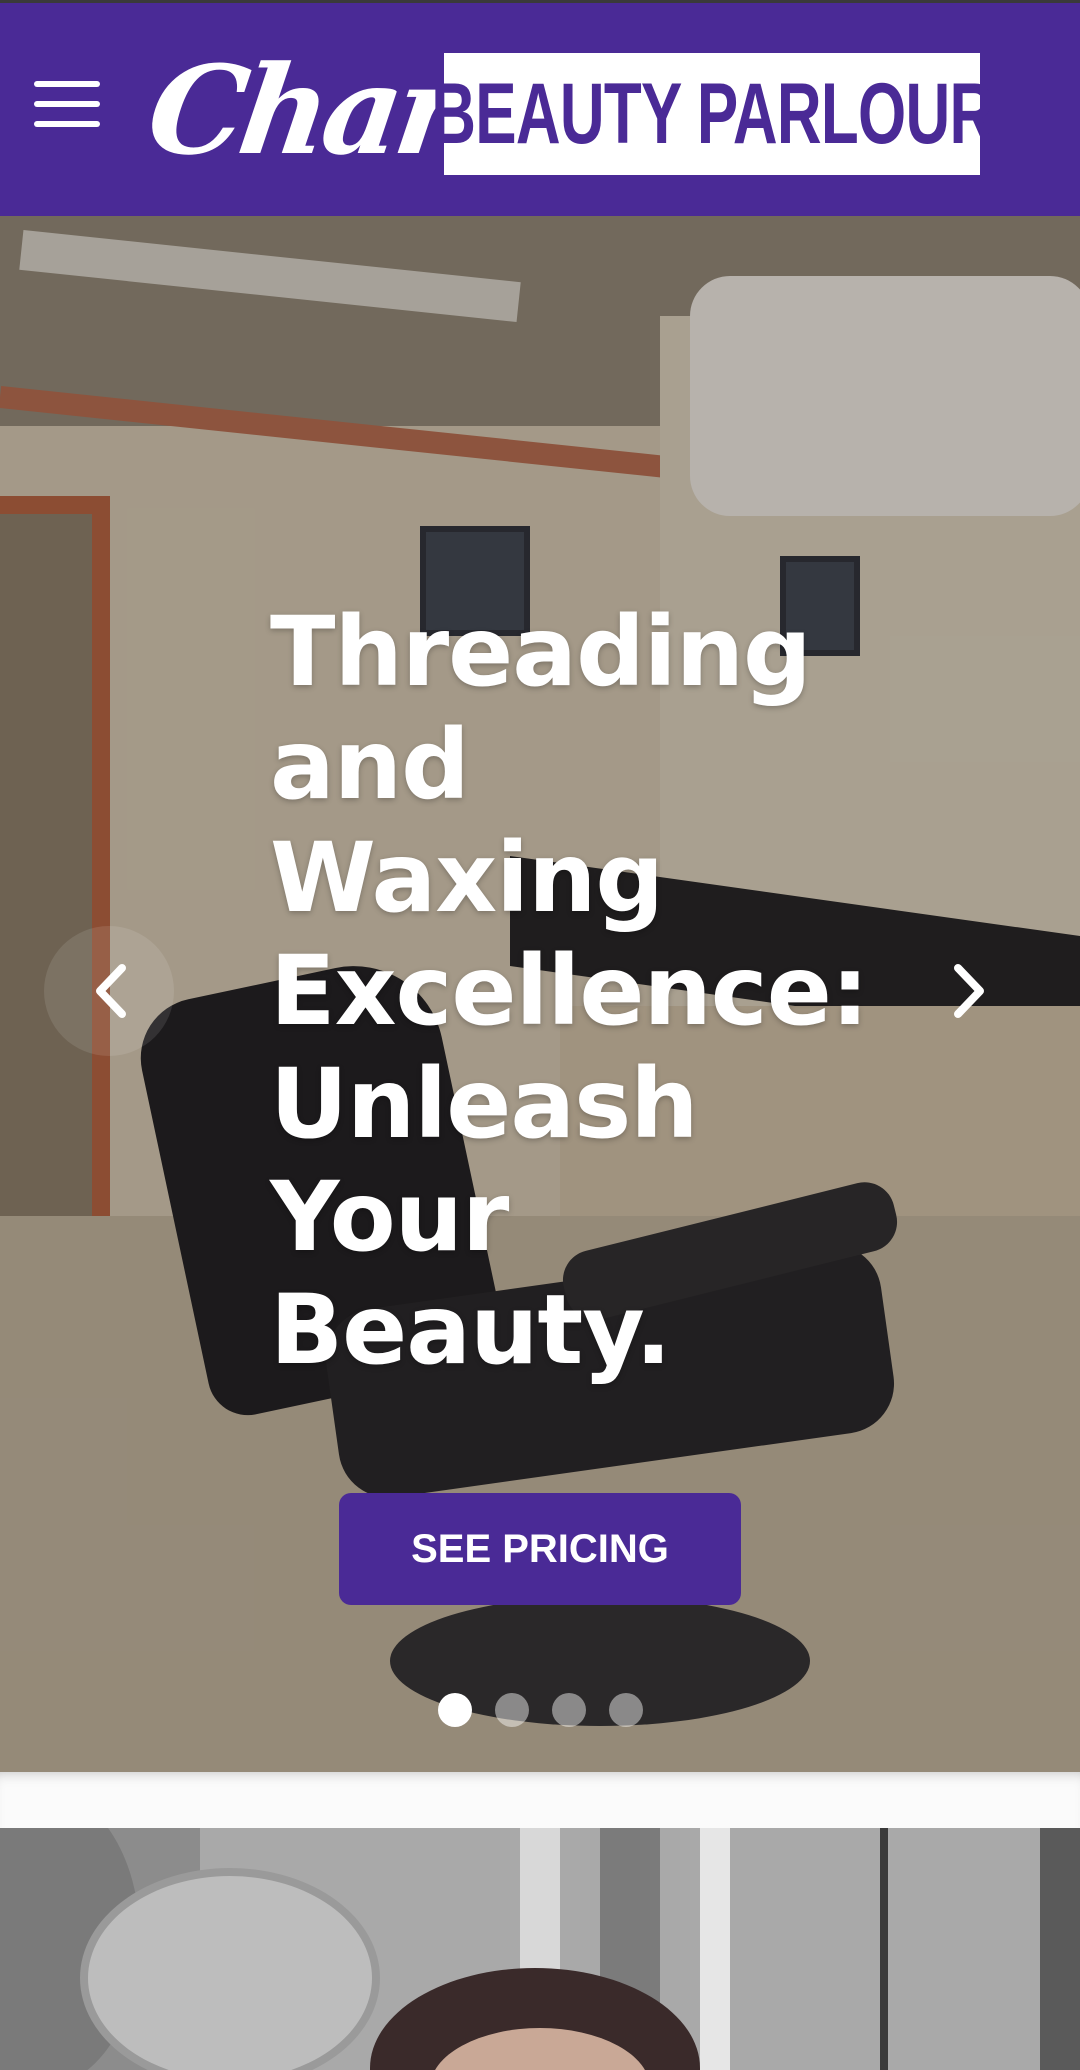 Image resolution: width=1080 pixels, height=2070 pixels. What do you see at coordinates (569, 991) in the screenshot?
I see `hero-title-line: Excellence:` at bounding box center [569, 991].